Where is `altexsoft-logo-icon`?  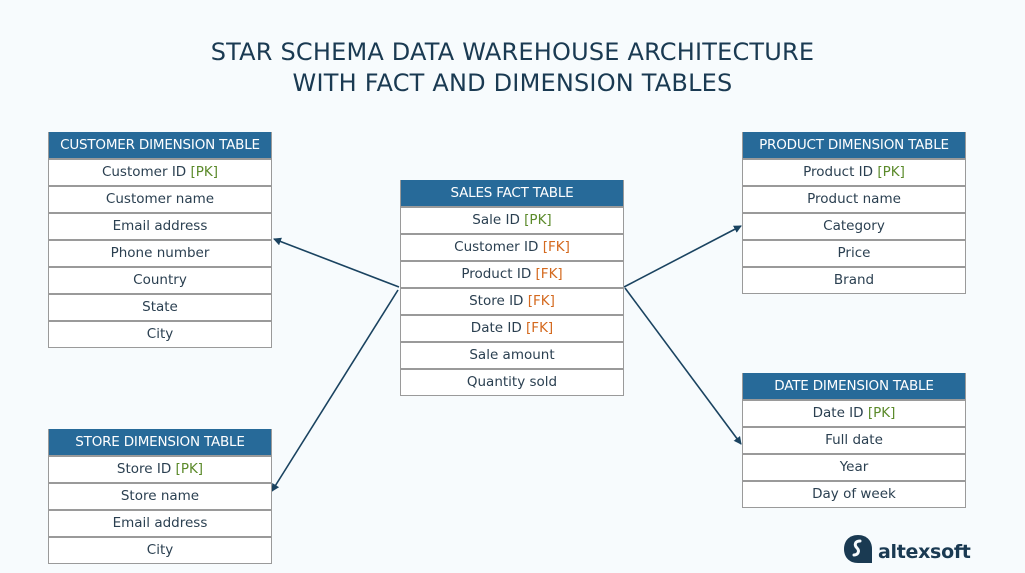 altexsoft-logo-icon is located at coordinates (858, 549).